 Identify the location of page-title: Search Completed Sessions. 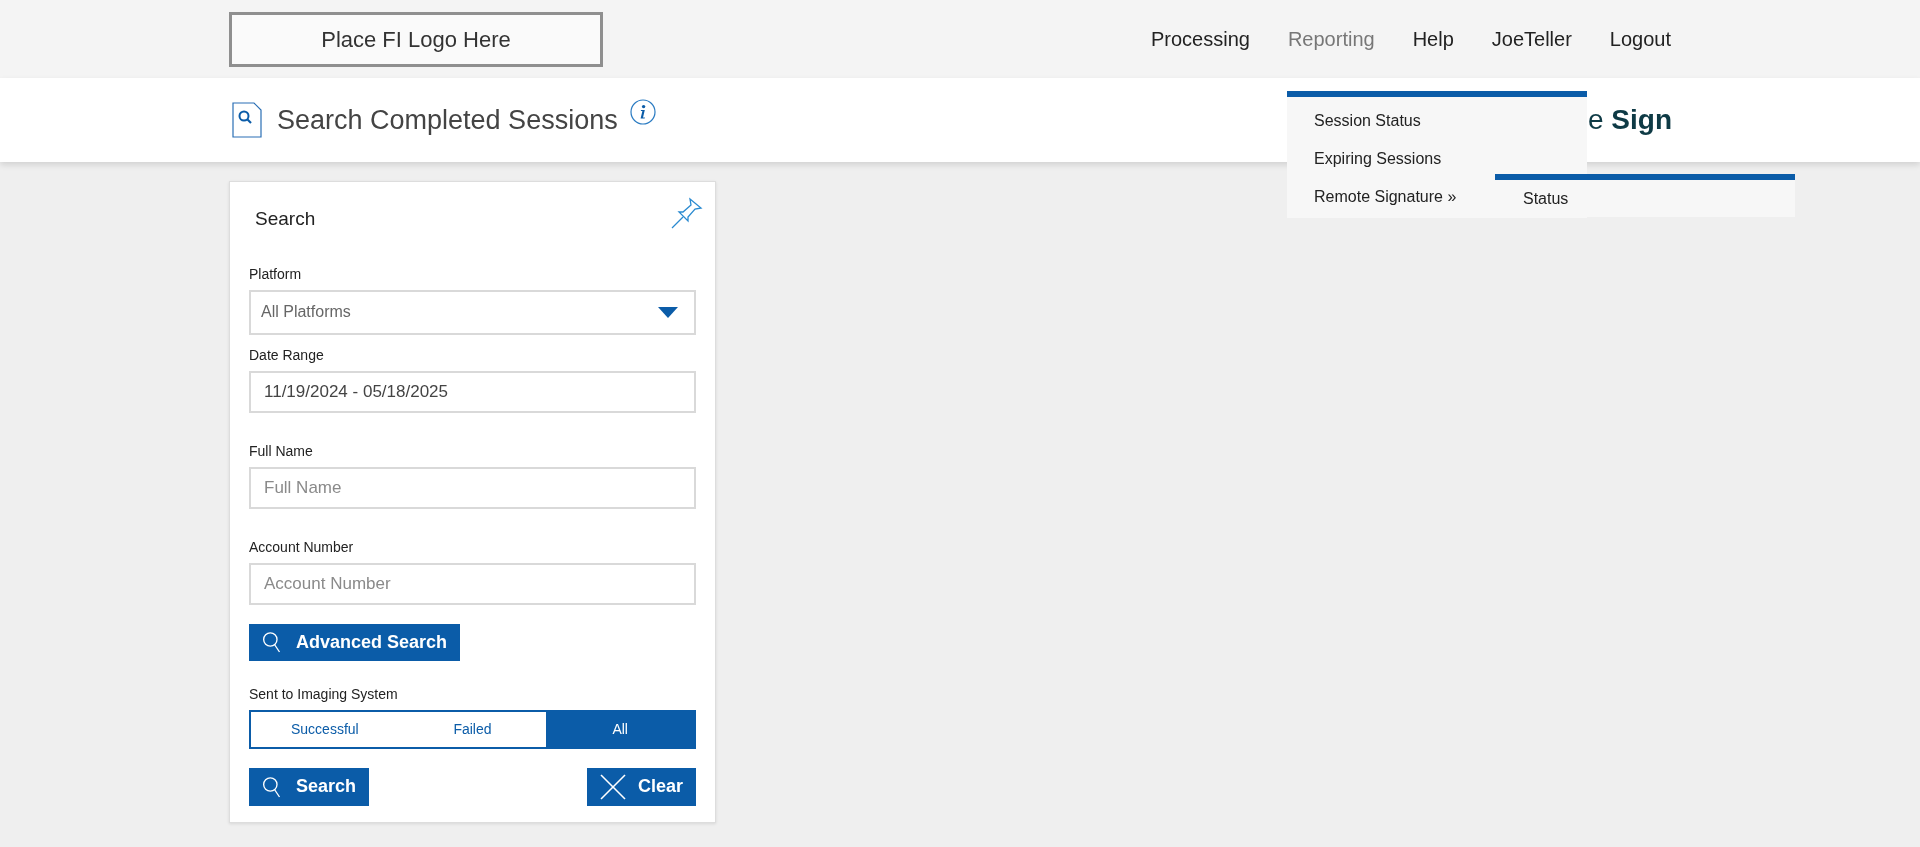
(447, 120).